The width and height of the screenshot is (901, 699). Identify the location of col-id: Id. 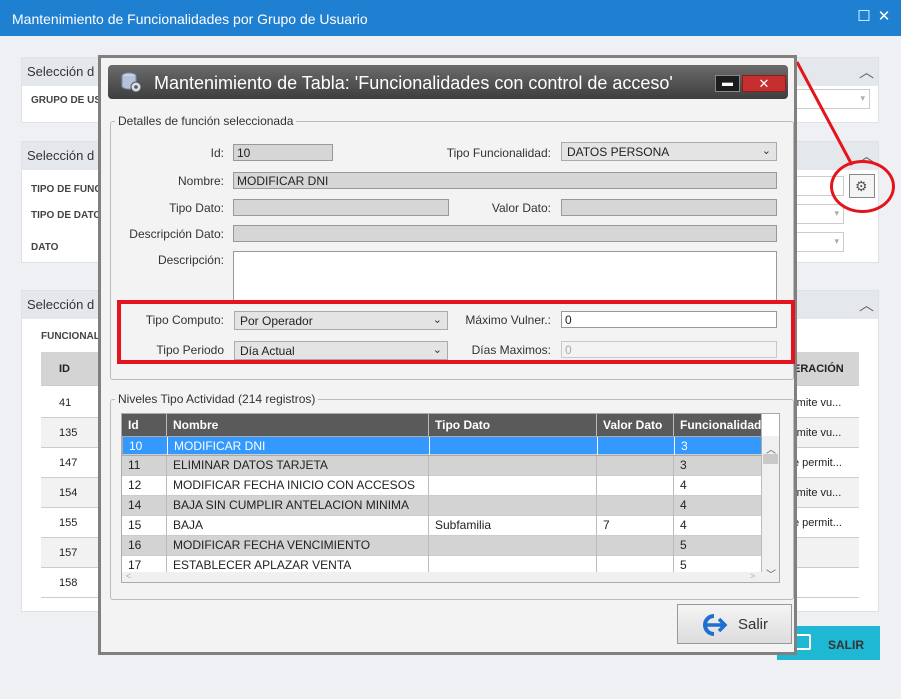
(144, 425).